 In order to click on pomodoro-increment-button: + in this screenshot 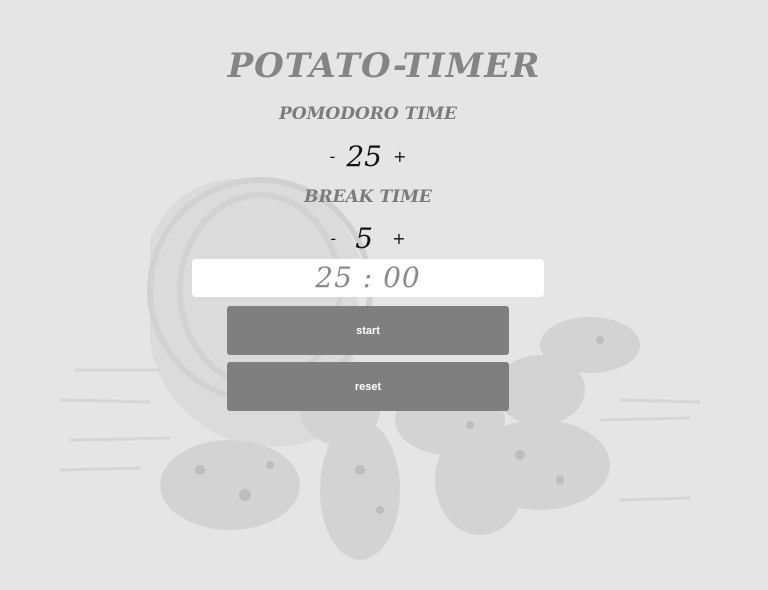, I will do `click(399, 156)`.